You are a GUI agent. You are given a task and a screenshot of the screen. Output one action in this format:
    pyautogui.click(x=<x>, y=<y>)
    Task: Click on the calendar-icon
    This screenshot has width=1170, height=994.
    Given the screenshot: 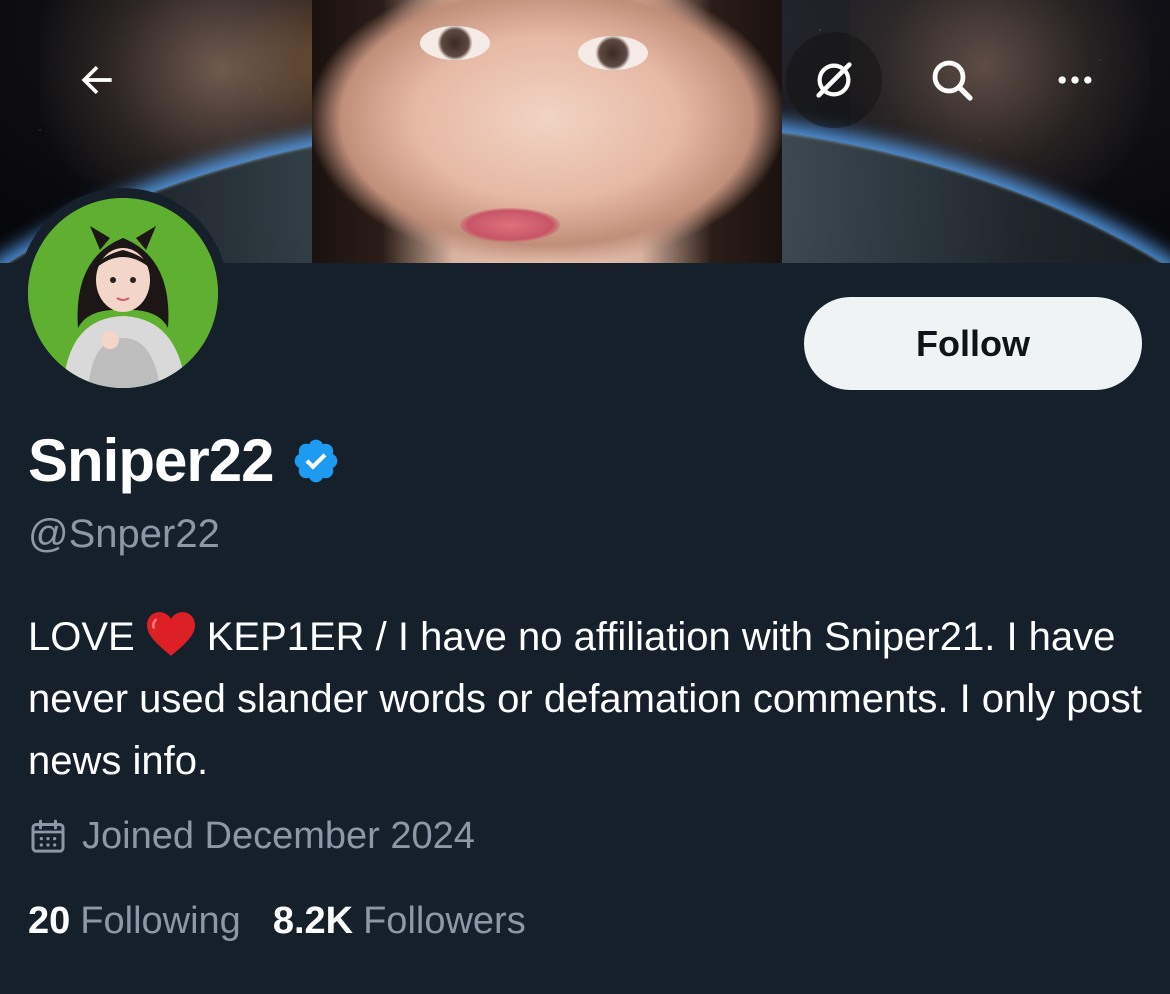 What is the action you would take?
    pyautogui.click(x=48, y=836)
    